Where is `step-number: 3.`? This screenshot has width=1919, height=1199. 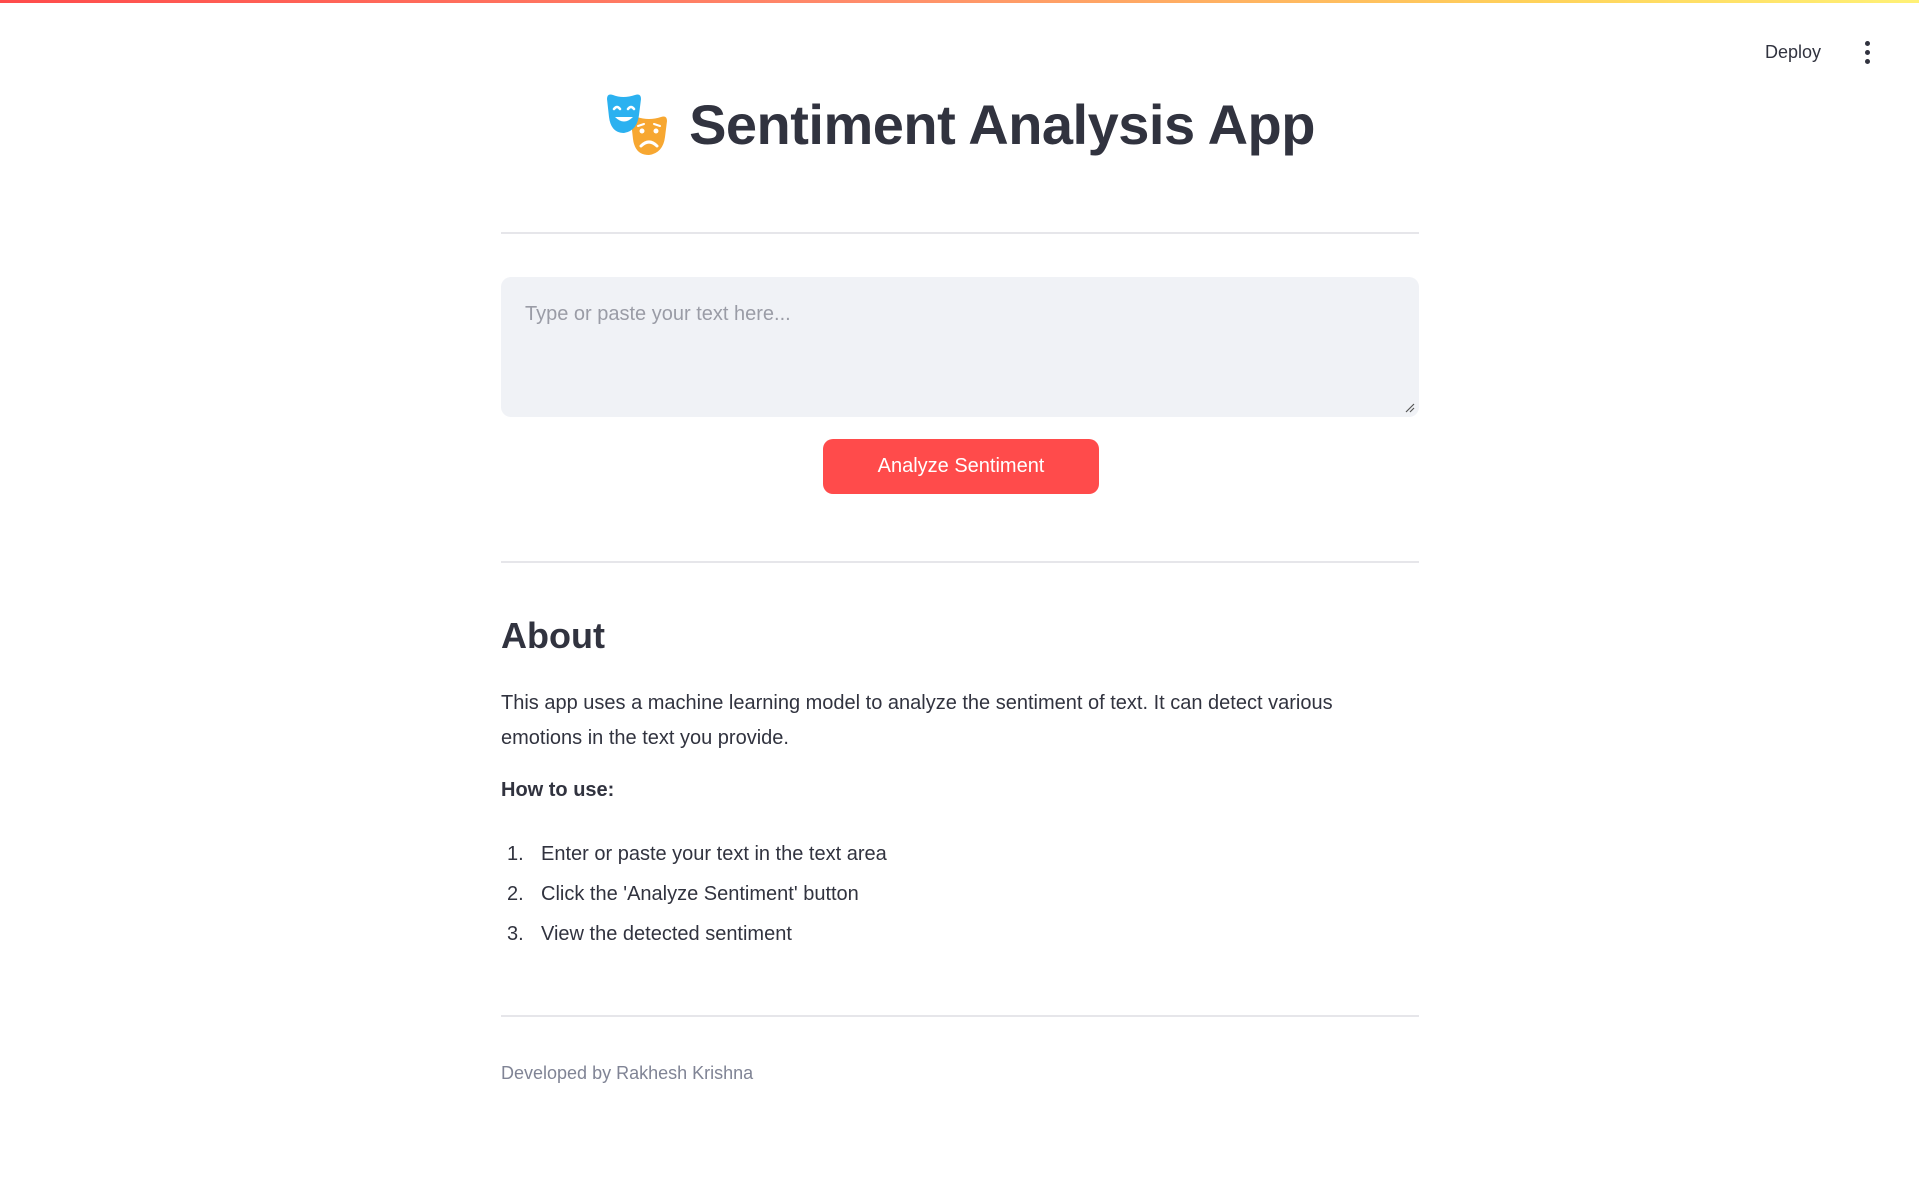 step-number: 3. is located at coordinates (515, 933).